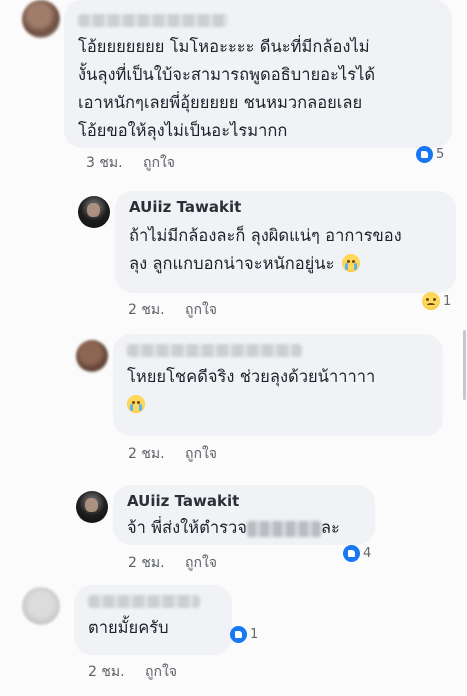 The width and height of the screenshot is (467, 696). I want to click on reaction-count: 5, so click(440, 154).